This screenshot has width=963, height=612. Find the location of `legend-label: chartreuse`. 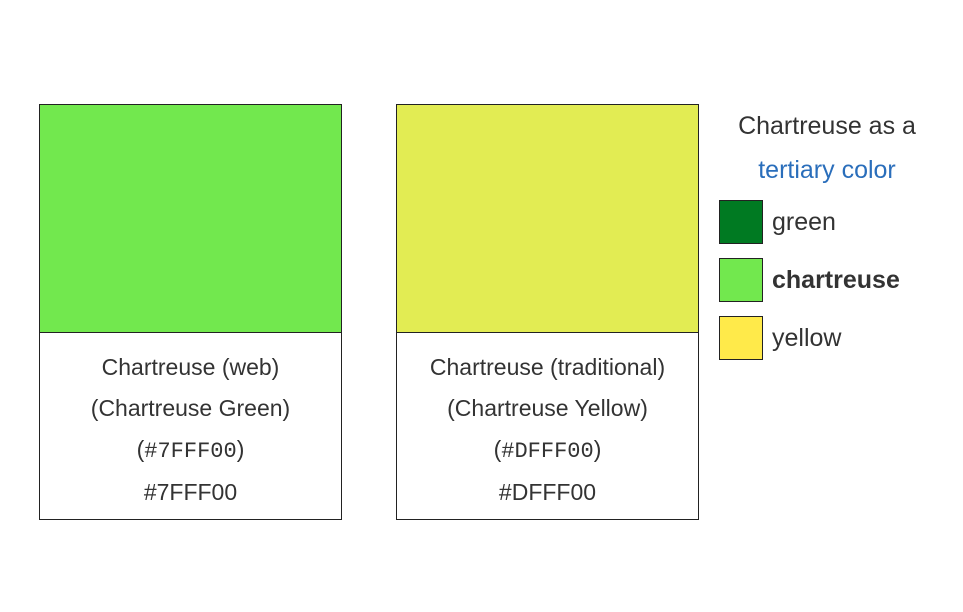

legend-label: chartreuse is located at coordinates (836, 279).